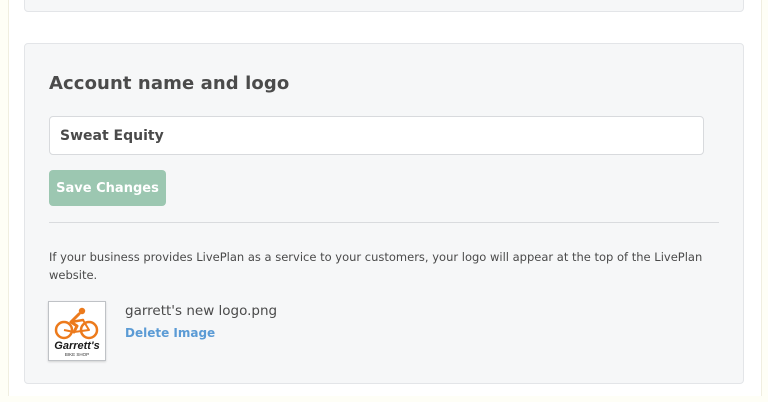 Image resolution: width=768 pixels, height=402 pixels. Describe the element at coordinates (169, 83) in the screenshot. I see `section-title: Account name and logo` at that location.